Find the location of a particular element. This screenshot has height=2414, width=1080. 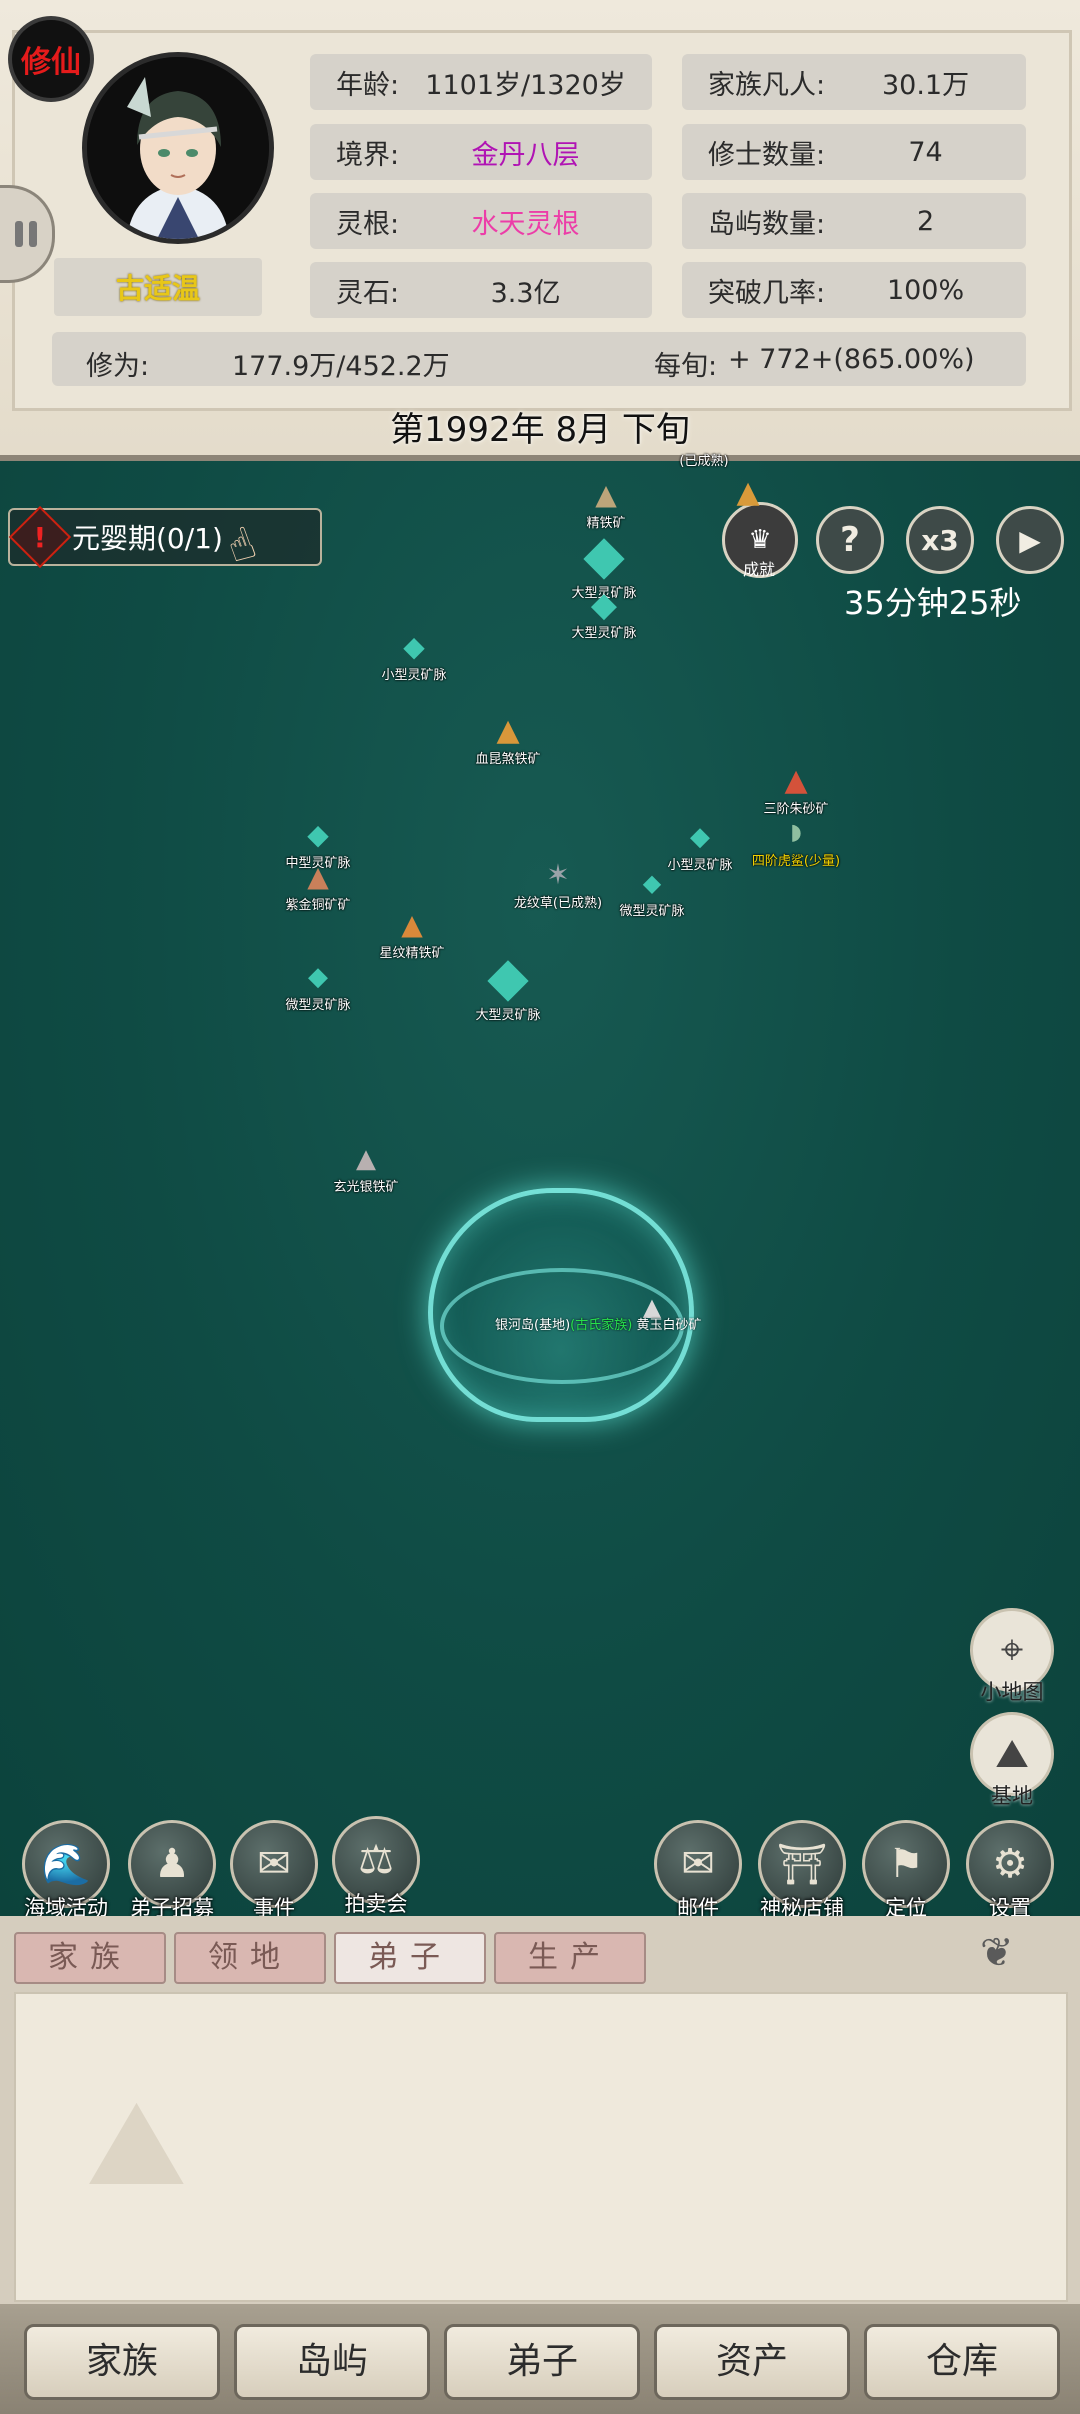

stat-label: 境界: is located at coordinates (368, 155).